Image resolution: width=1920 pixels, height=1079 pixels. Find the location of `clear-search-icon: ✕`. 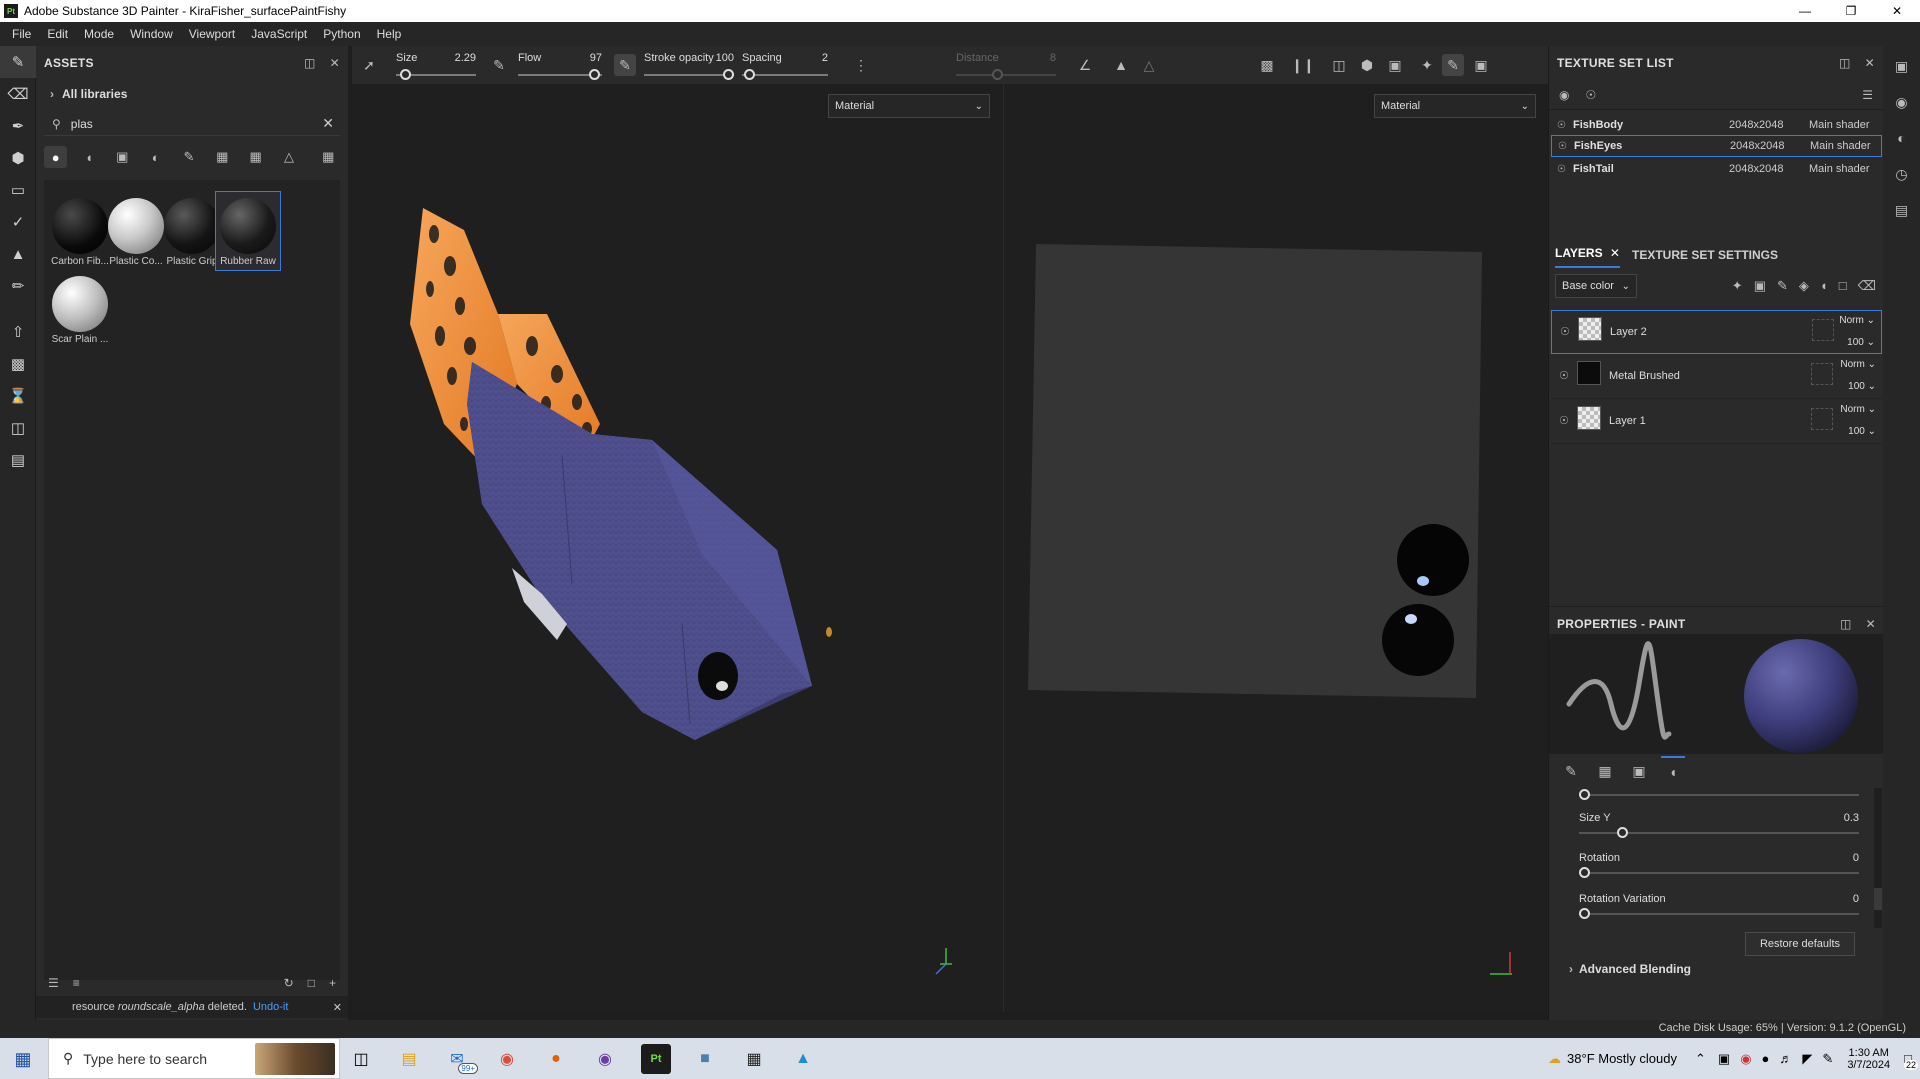

clear-search-icon: ✕ is located at coordinates (328, 123).